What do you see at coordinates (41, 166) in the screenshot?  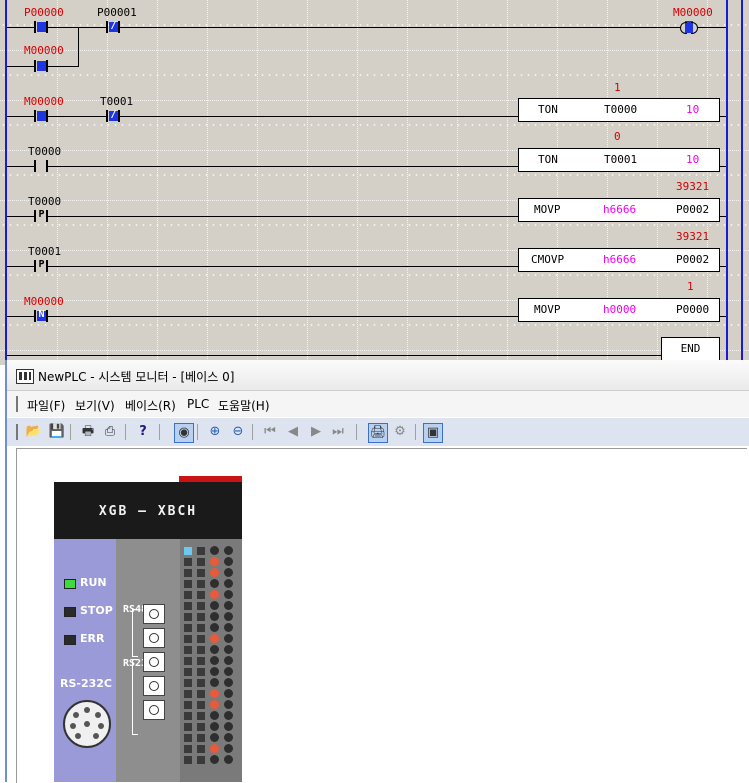 I see `no-contact` at bounding box center [41, 166].